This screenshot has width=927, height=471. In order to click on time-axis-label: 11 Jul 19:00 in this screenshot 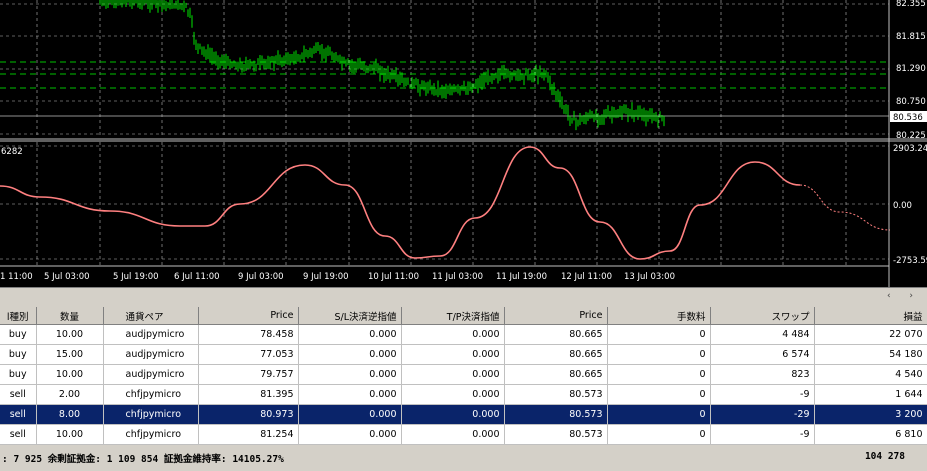, I will do `click(521, 277)`.